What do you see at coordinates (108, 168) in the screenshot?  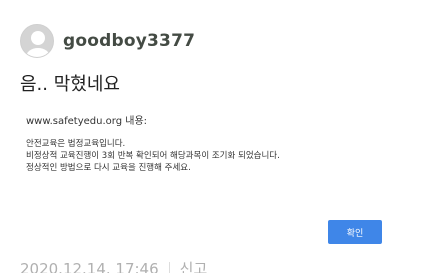 I see `dialog-message-line: 정상적인 방법으로 다시 교육을 진행해 주세요.` at bounding box center [108, 168].